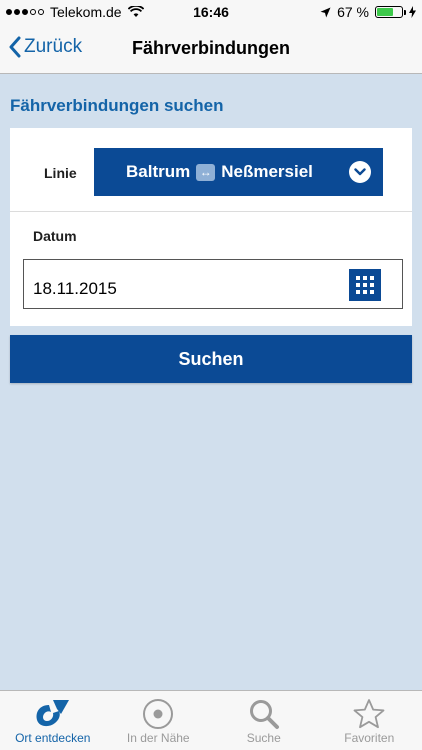 This screenshot has height=750, width=422. I want to click on tab-label: In der Nähe, so click(158, 738).